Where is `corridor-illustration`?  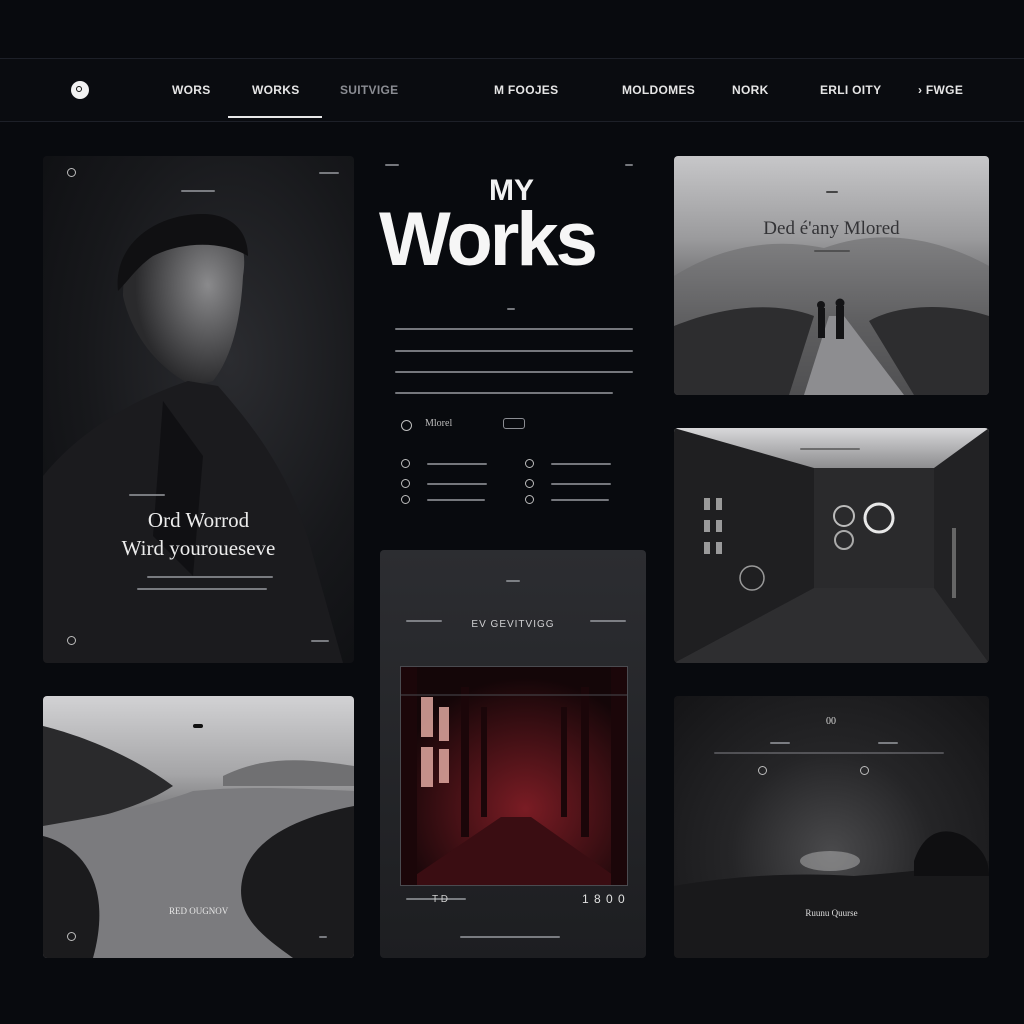
corridor-illustration is located at coordinates (514, 776).